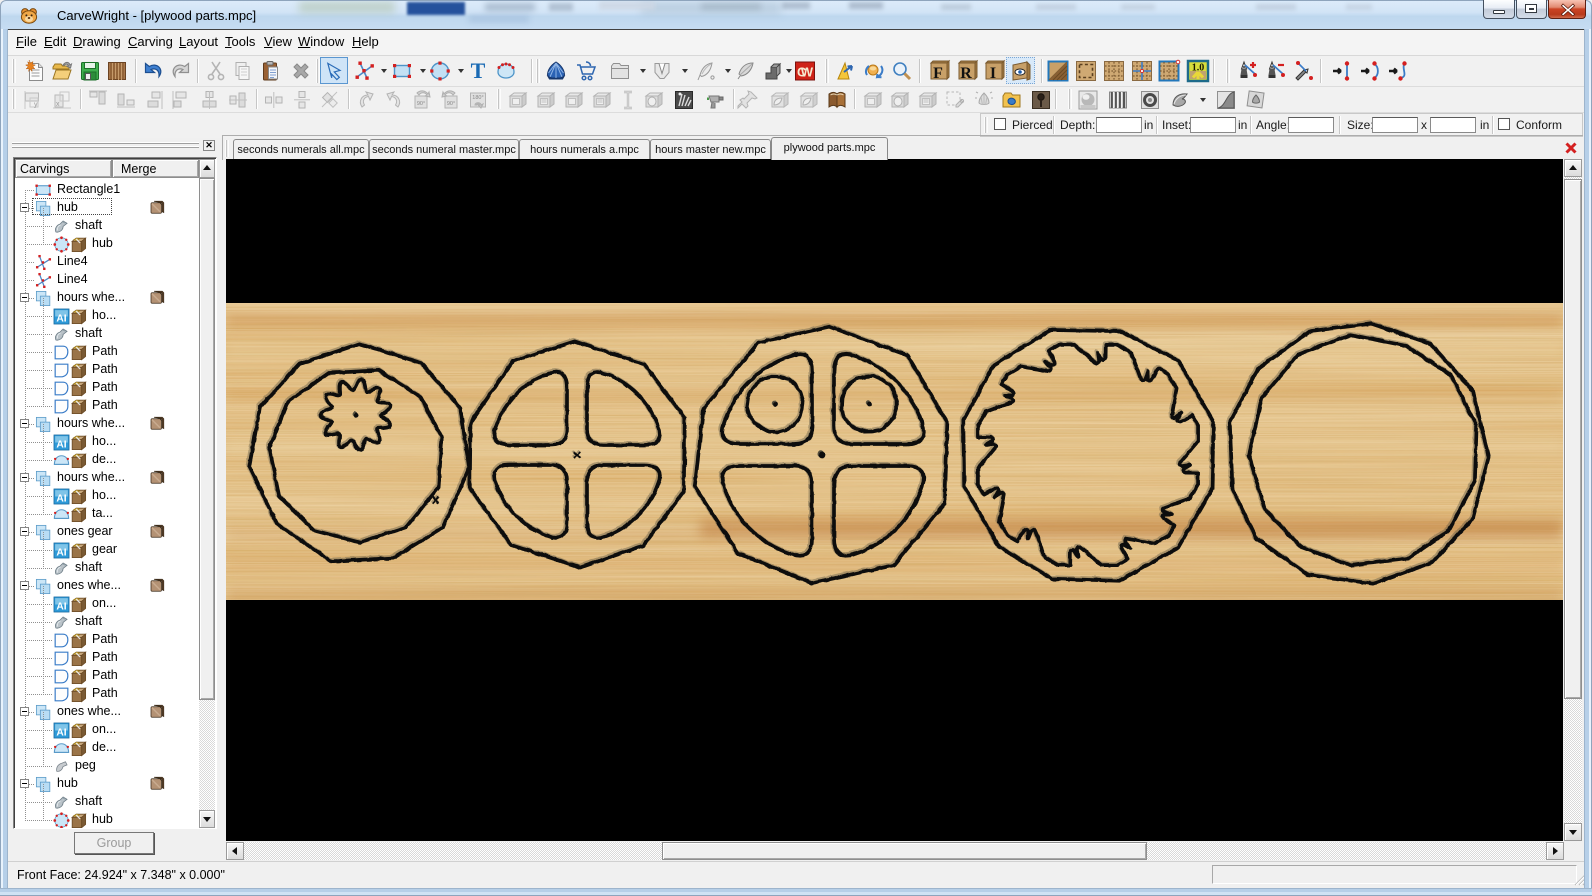  I want to click on svg-text: I, so click(993, 73).